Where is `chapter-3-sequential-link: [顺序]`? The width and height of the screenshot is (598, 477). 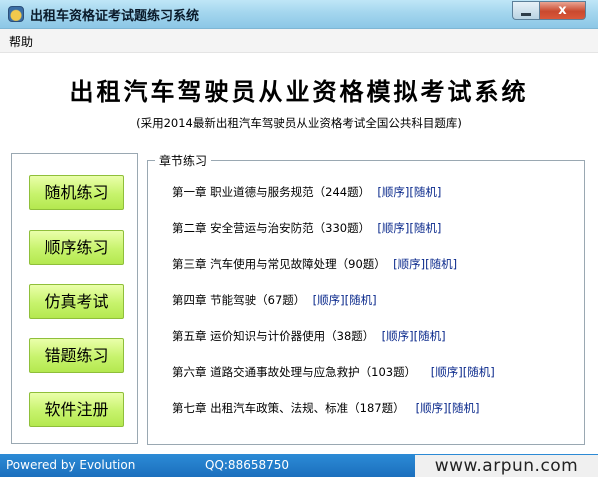
chapter-3-sequential-link: [顺序] is located at coordinates (409, 264).